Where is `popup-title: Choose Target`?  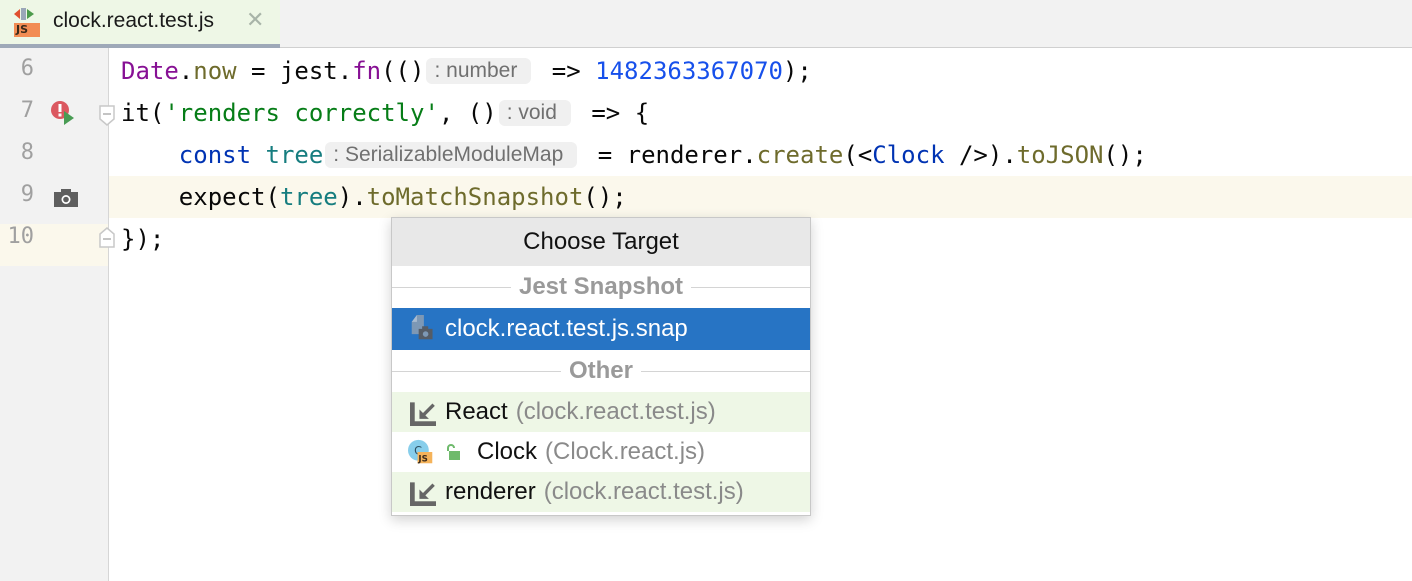 popup-title: Choose Target is located at coordinates (601, 242).